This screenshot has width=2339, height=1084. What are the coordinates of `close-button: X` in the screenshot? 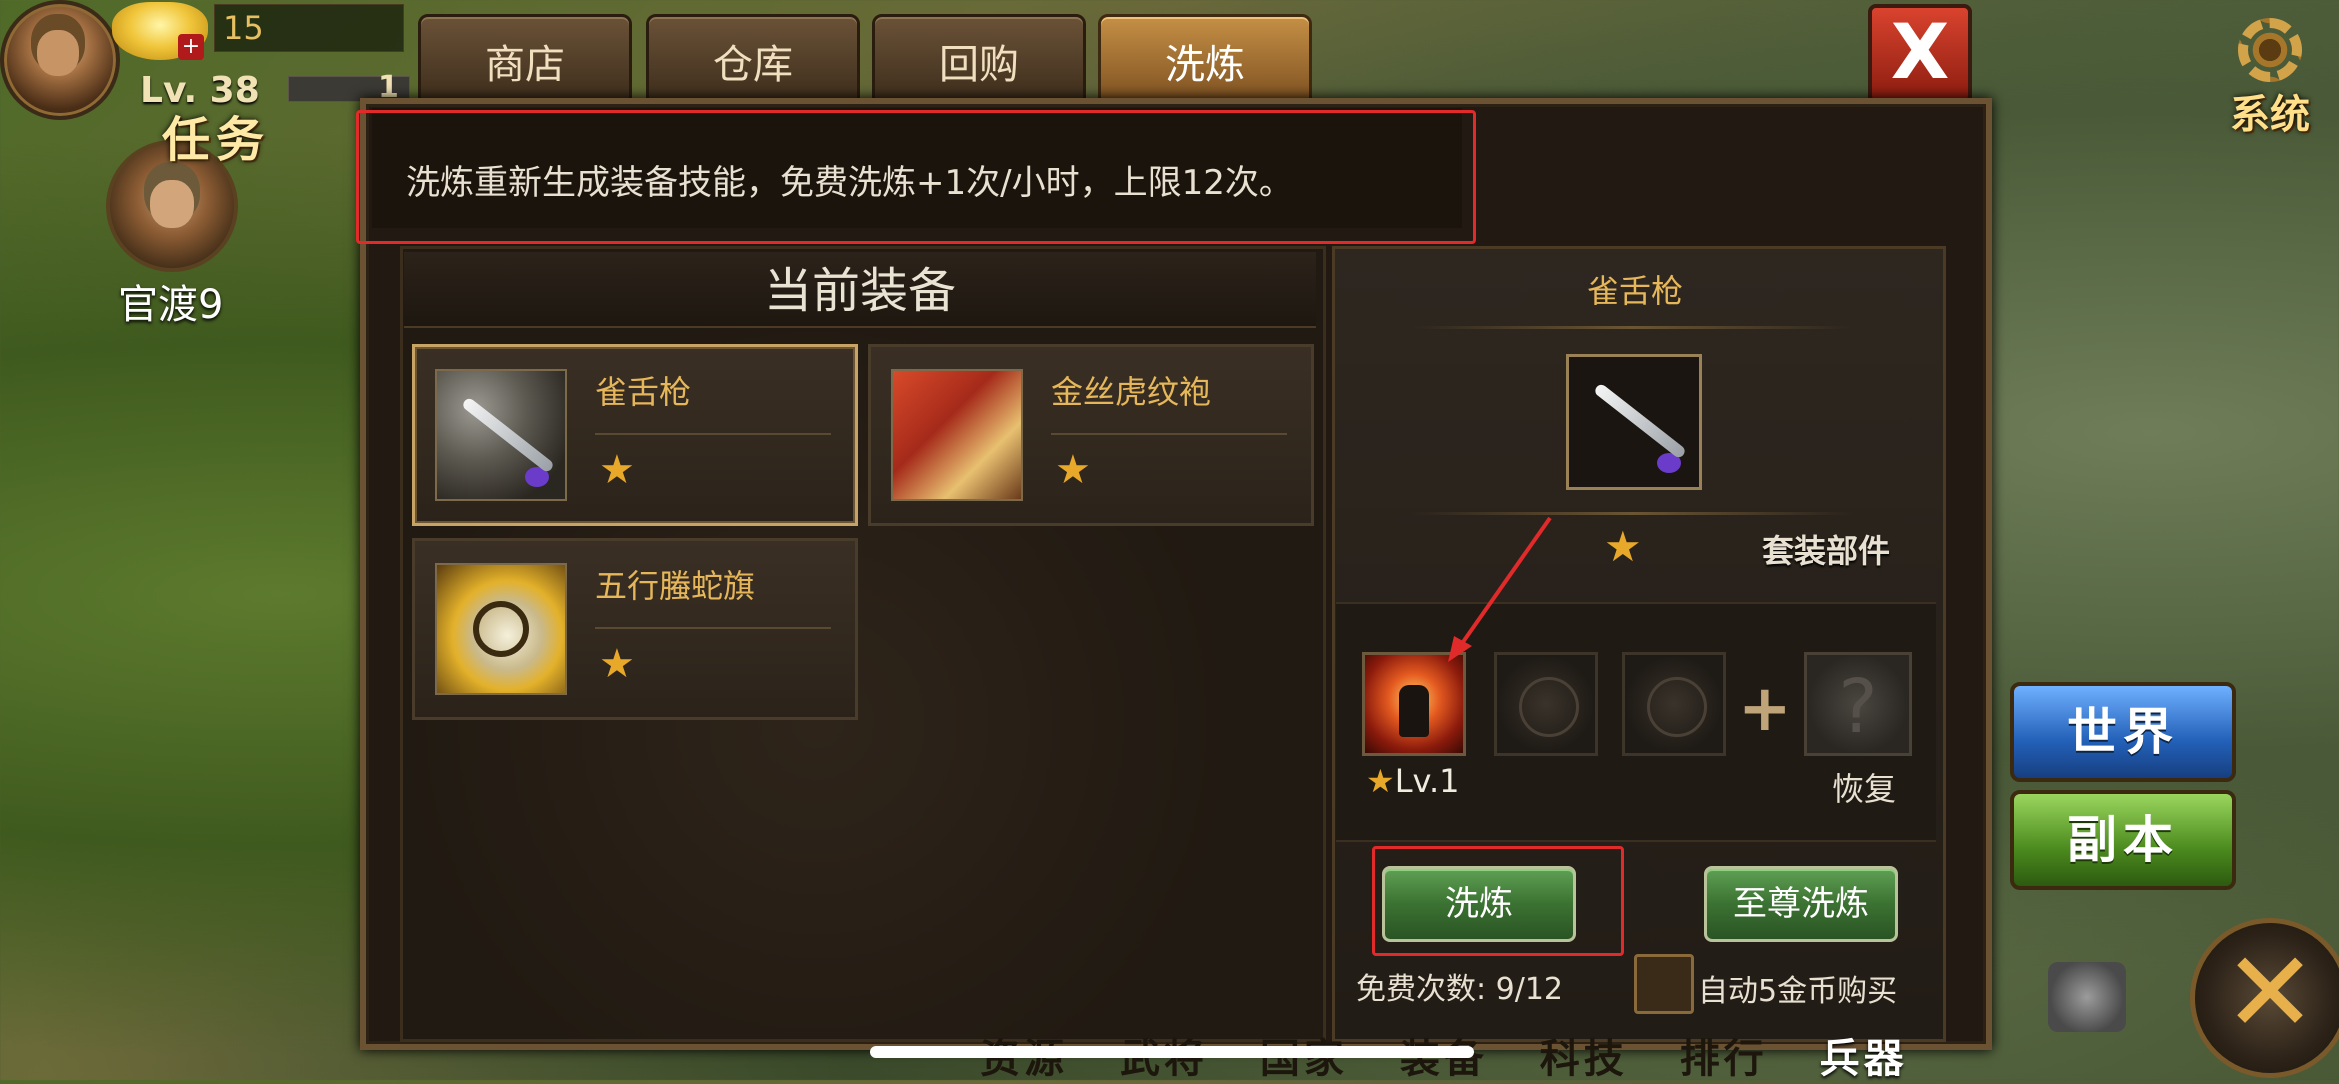 It's located at (1920, 54).